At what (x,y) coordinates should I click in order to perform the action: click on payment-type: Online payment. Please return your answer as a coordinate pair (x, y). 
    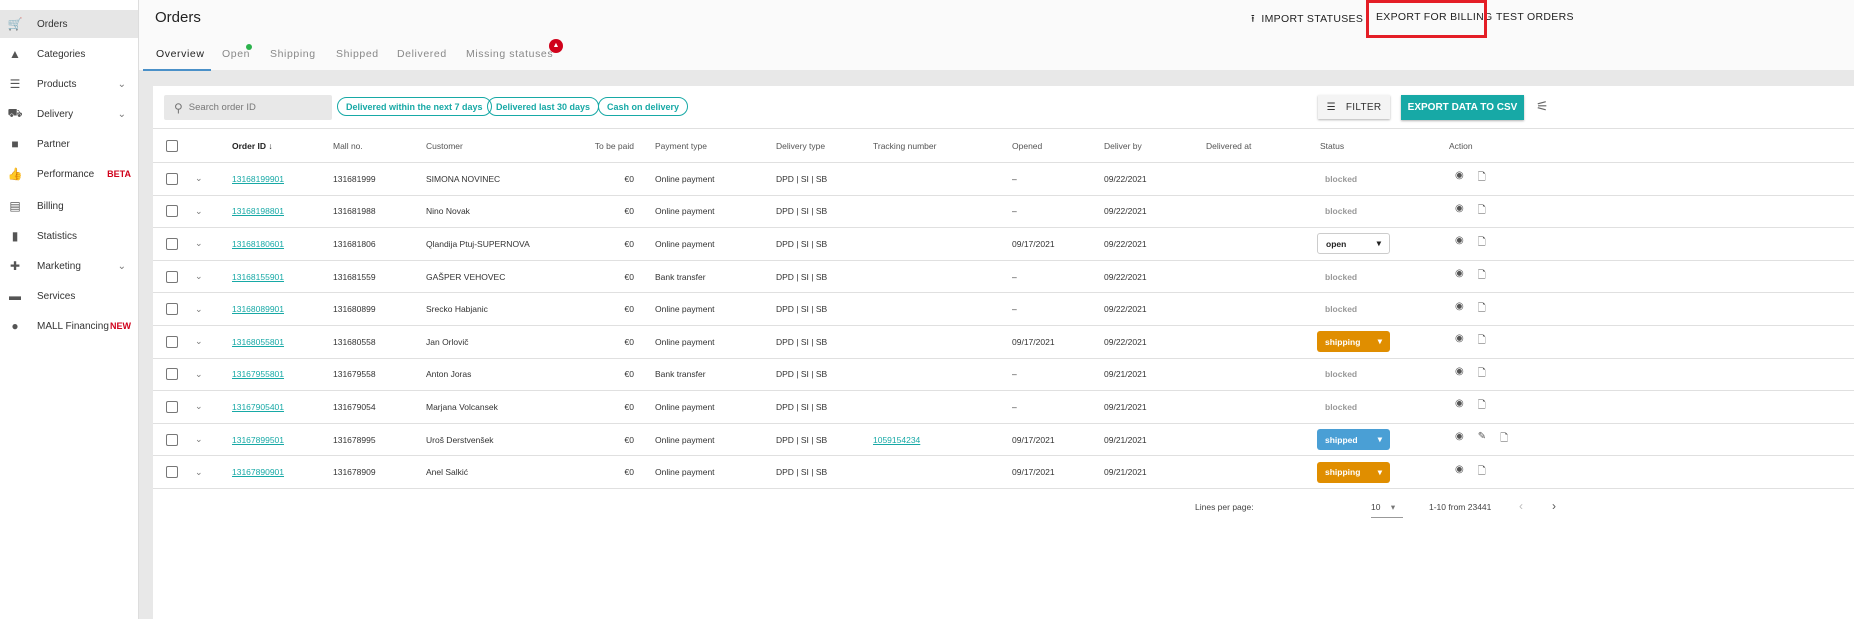
    Looking at the image, I should click on (685, 439).